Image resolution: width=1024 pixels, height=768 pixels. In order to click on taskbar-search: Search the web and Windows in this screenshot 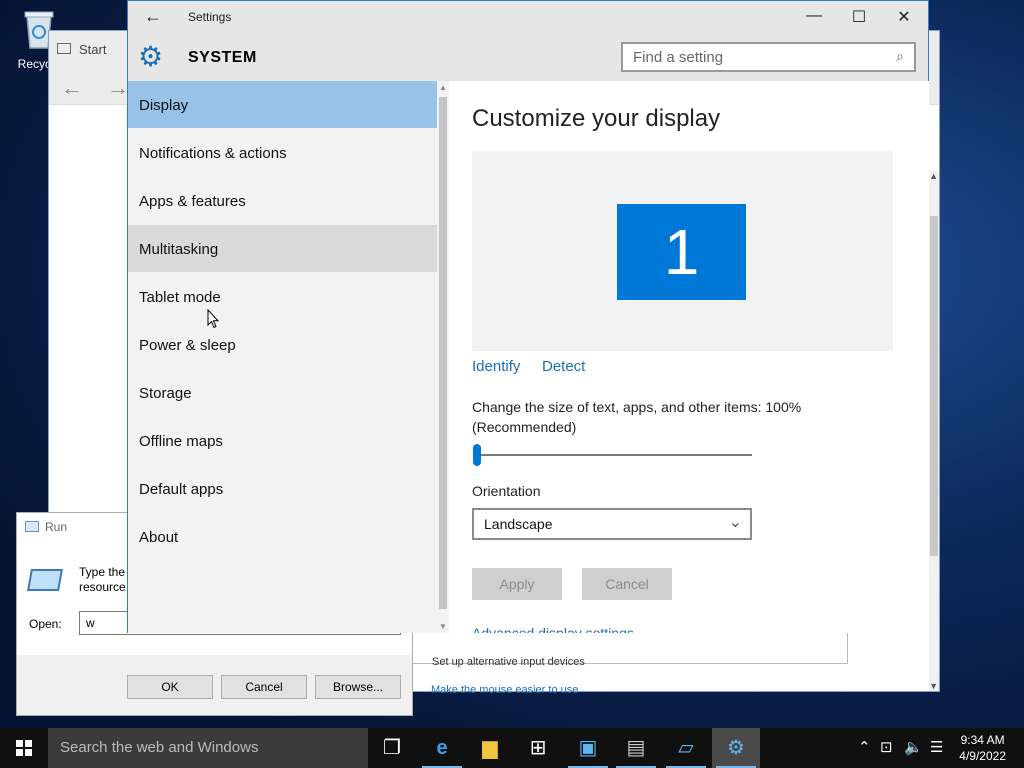, I will do `click(208, 748)`.